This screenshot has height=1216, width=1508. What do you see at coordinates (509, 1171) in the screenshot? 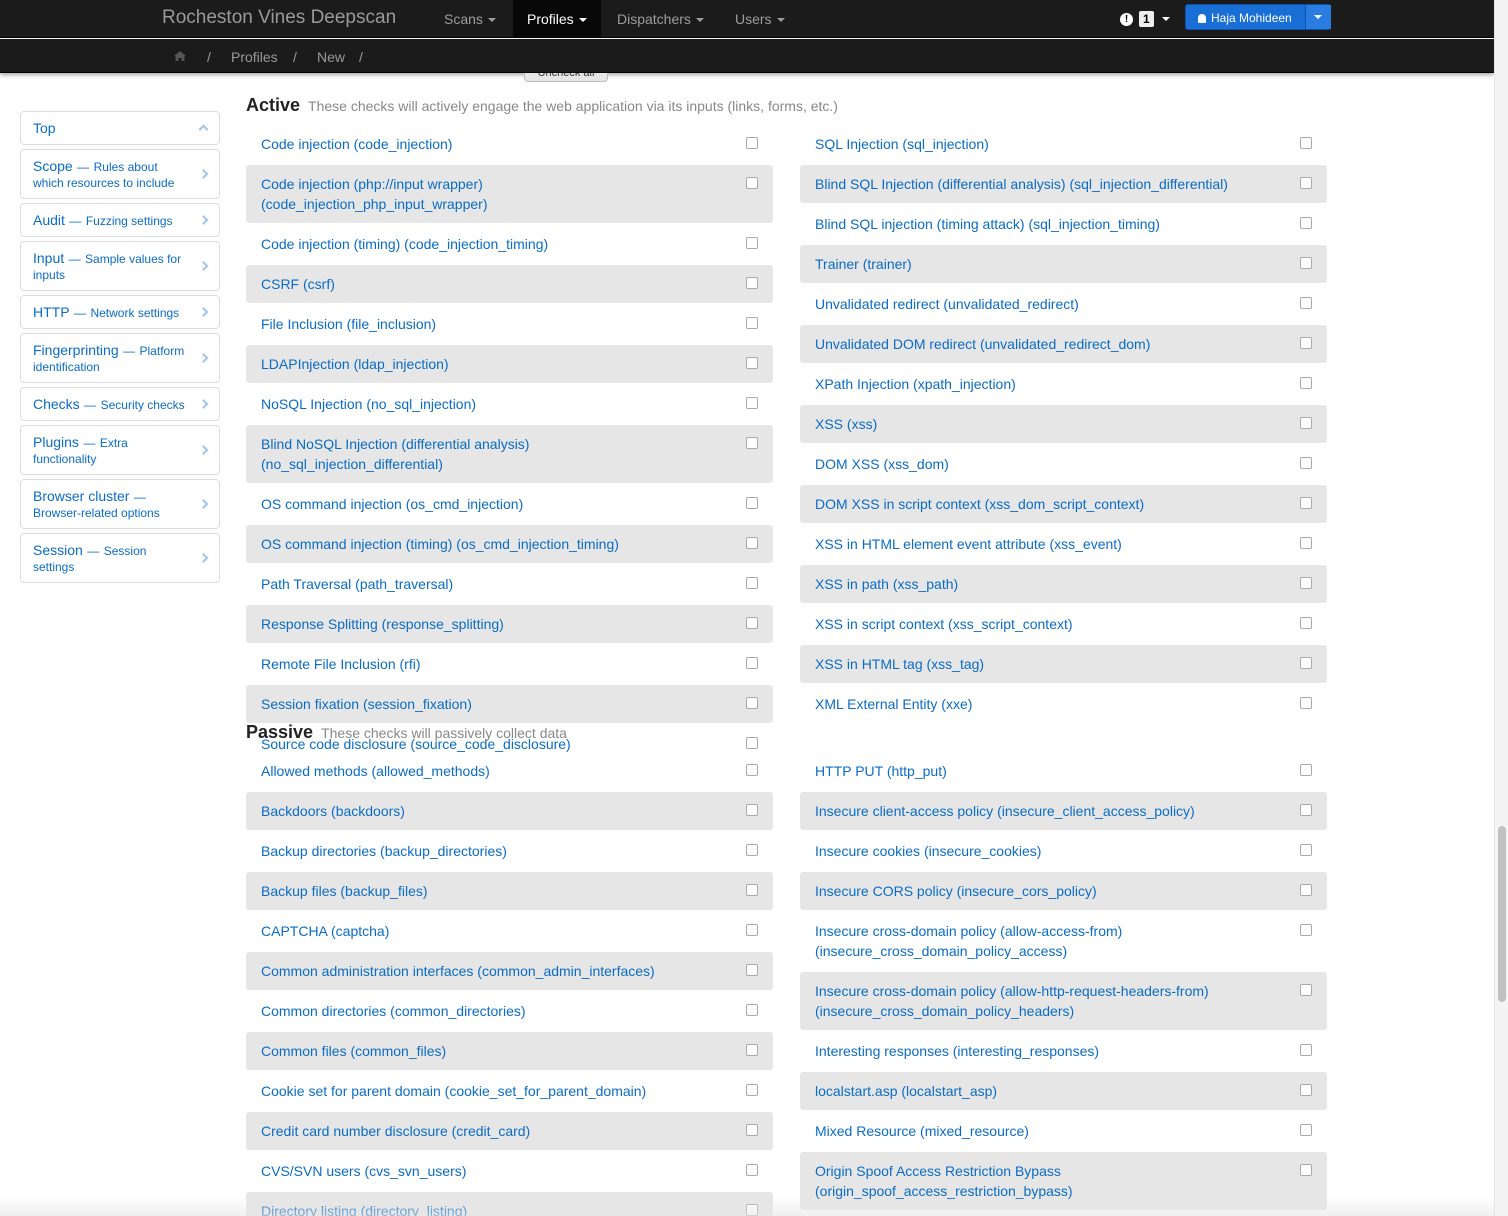
I see `check-row: CVS/SVN users (cvs_svn_users)` at bounding box center [509, 1171].